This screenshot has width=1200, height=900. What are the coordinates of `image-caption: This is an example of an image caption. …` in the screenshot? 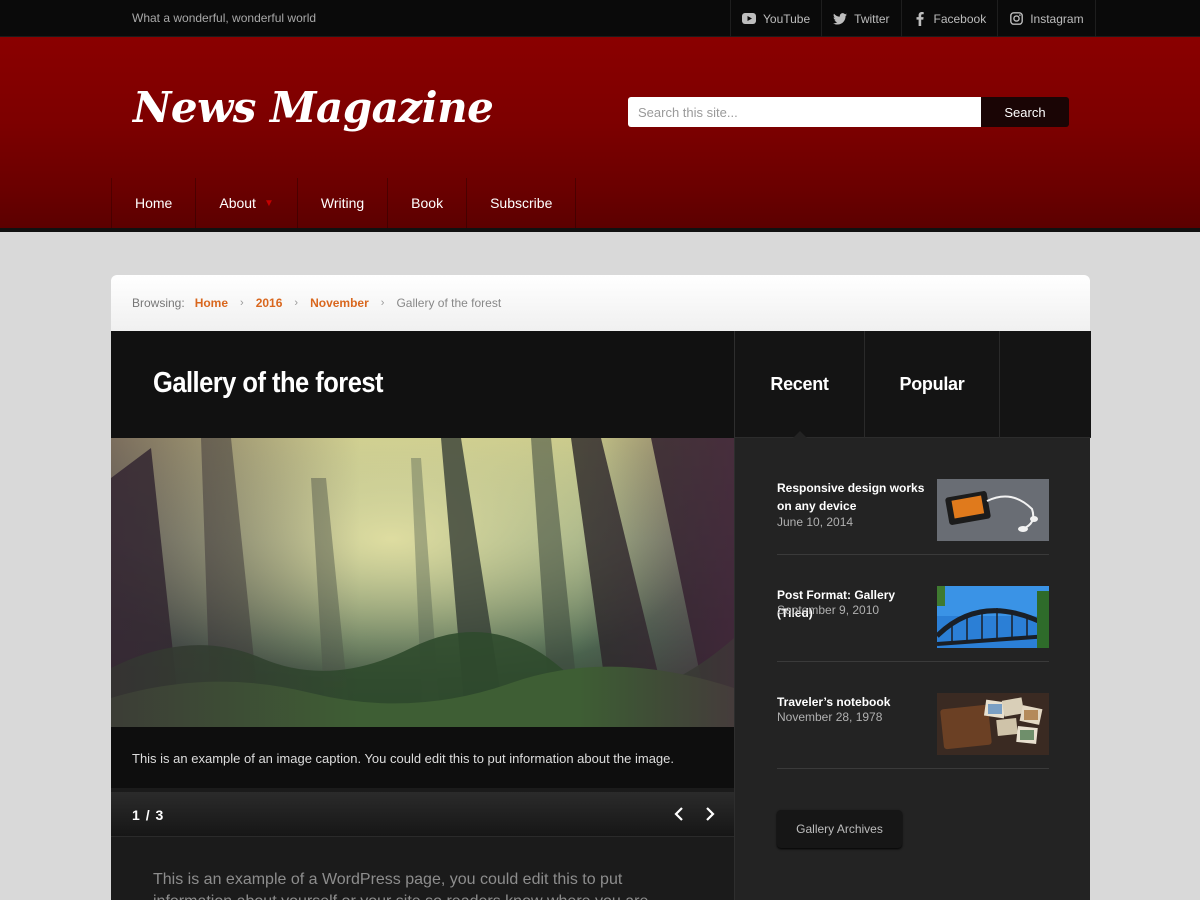 It's located at (422, 757).